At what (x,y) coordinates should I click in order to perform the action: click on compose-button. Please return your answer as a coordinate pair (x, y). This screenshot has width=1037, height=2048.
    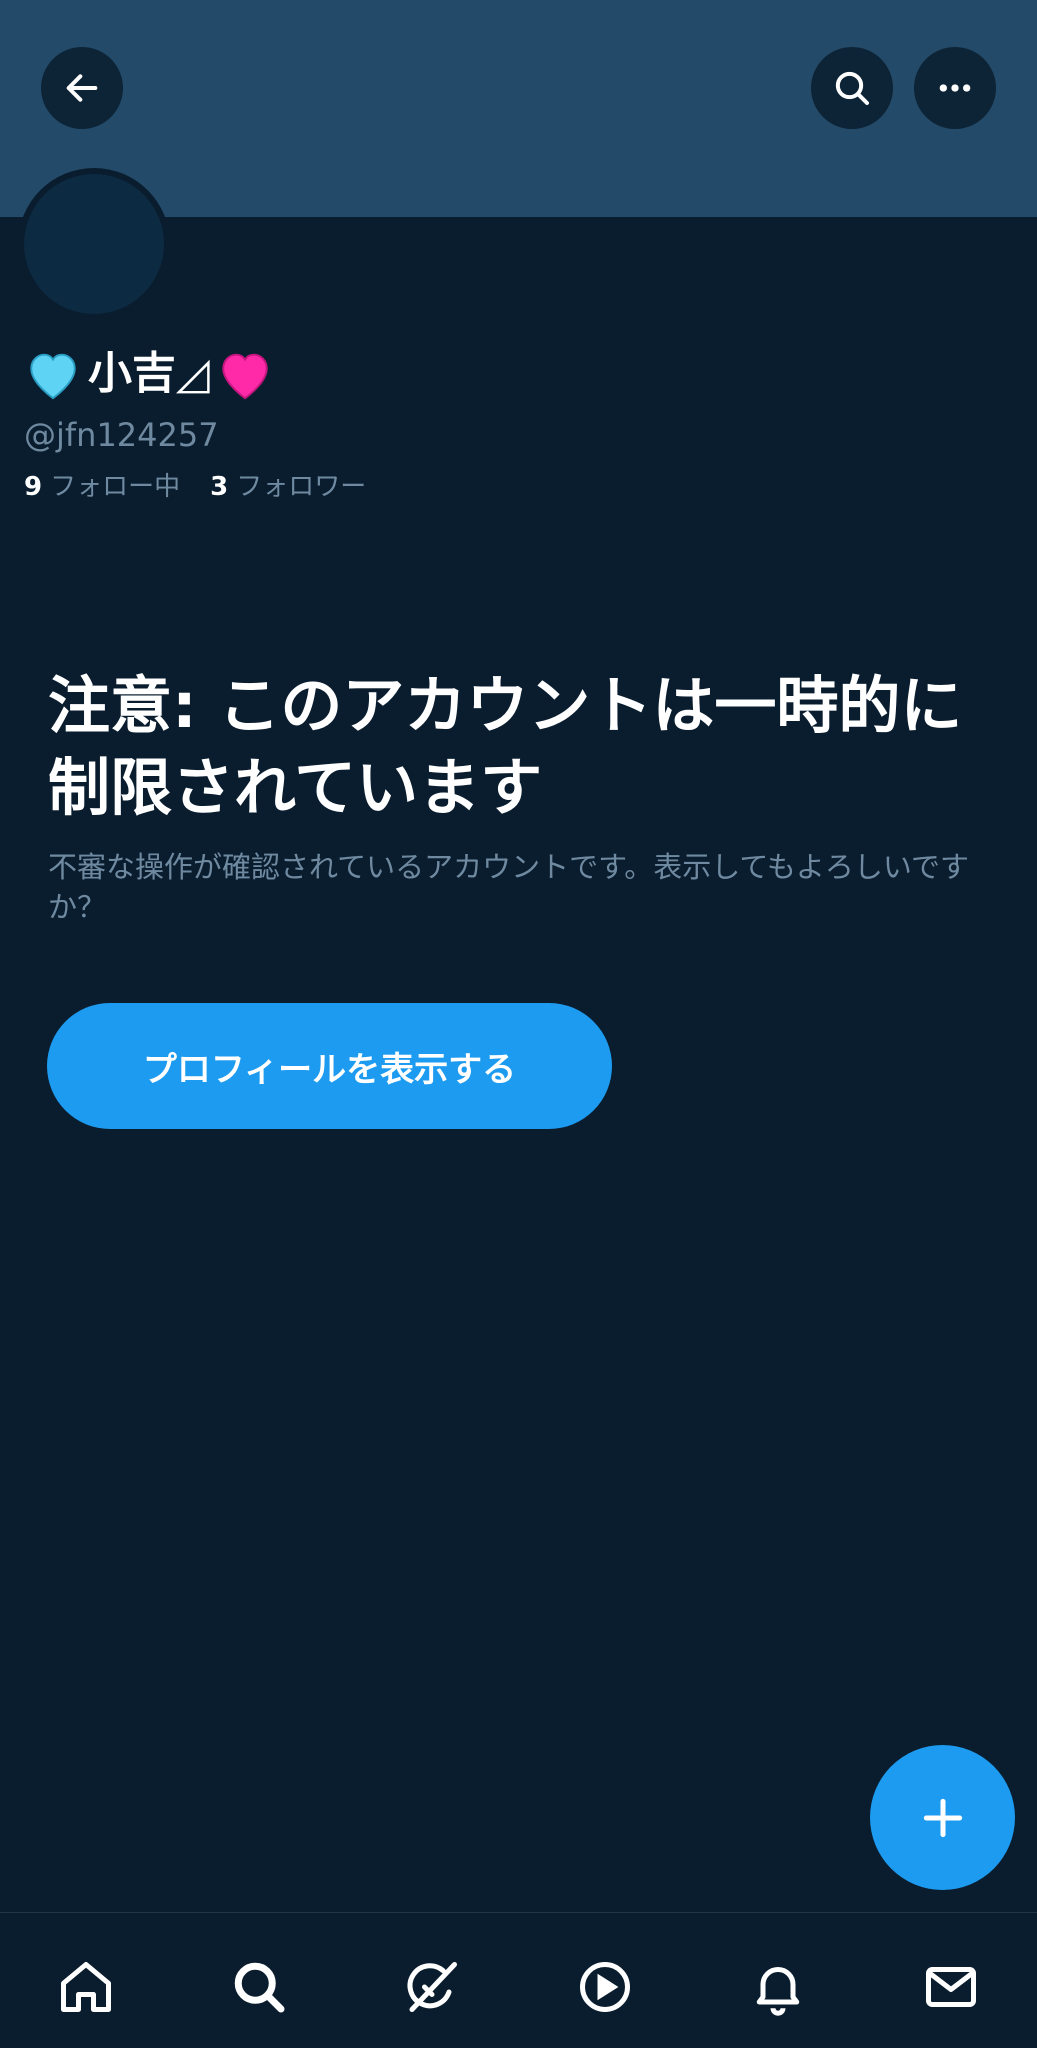
    Looking at the image, I should click on (942, 1817).